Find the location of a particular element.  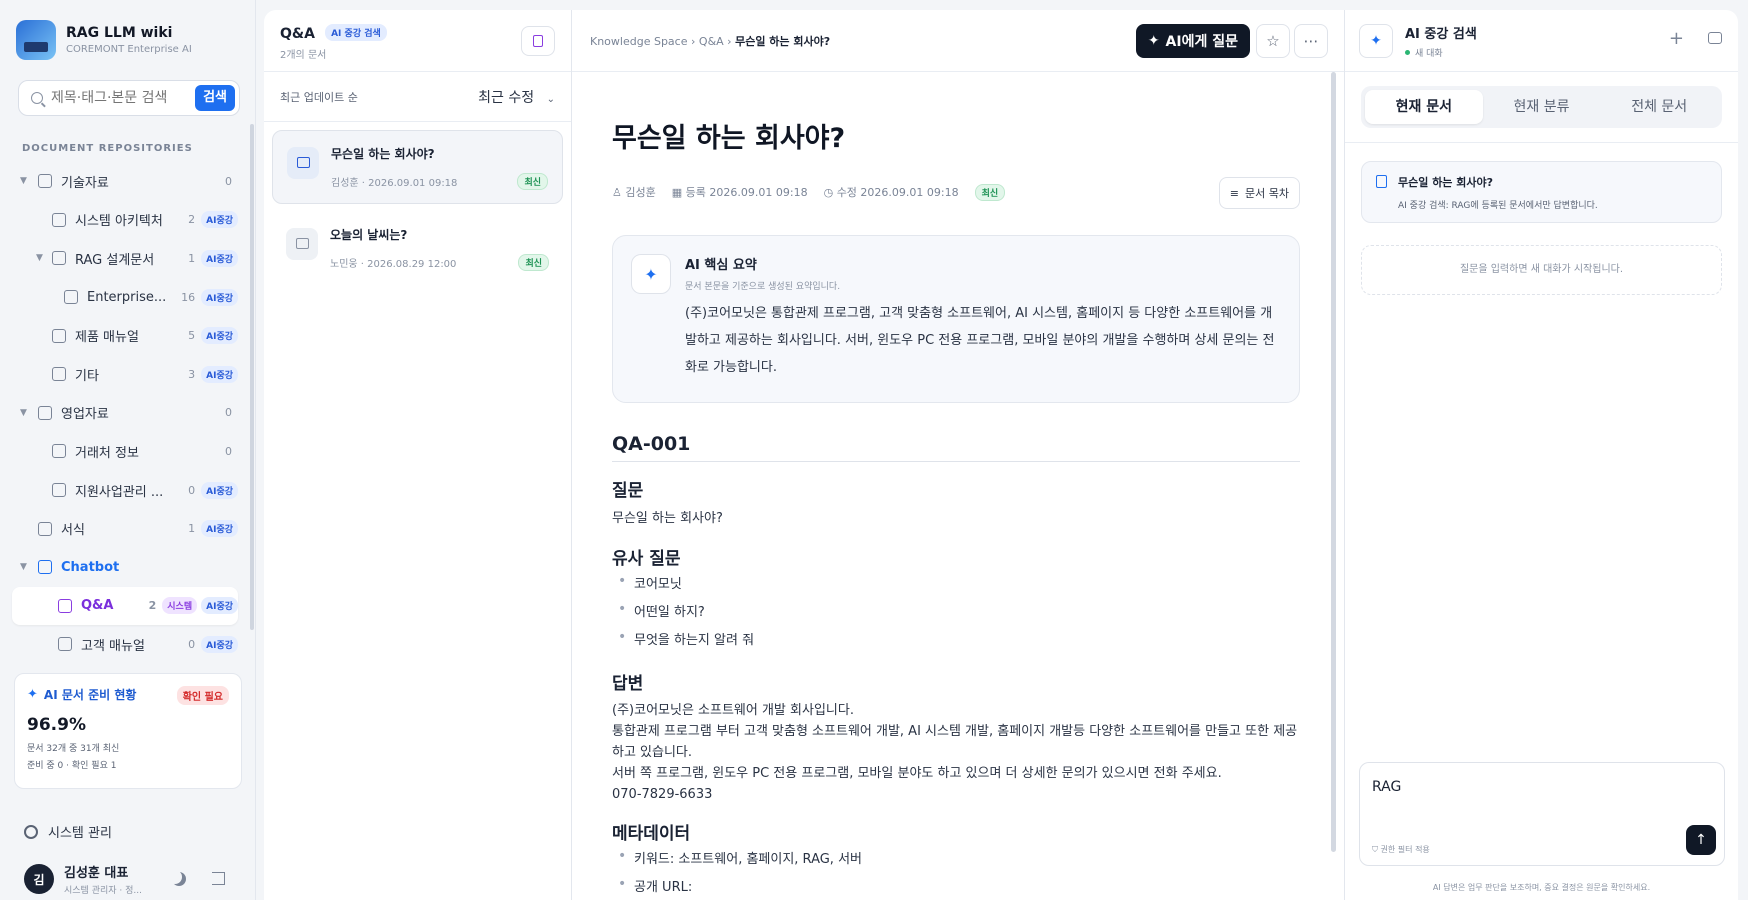

author-name: 김성훈 is located at coordinates (640, 192).